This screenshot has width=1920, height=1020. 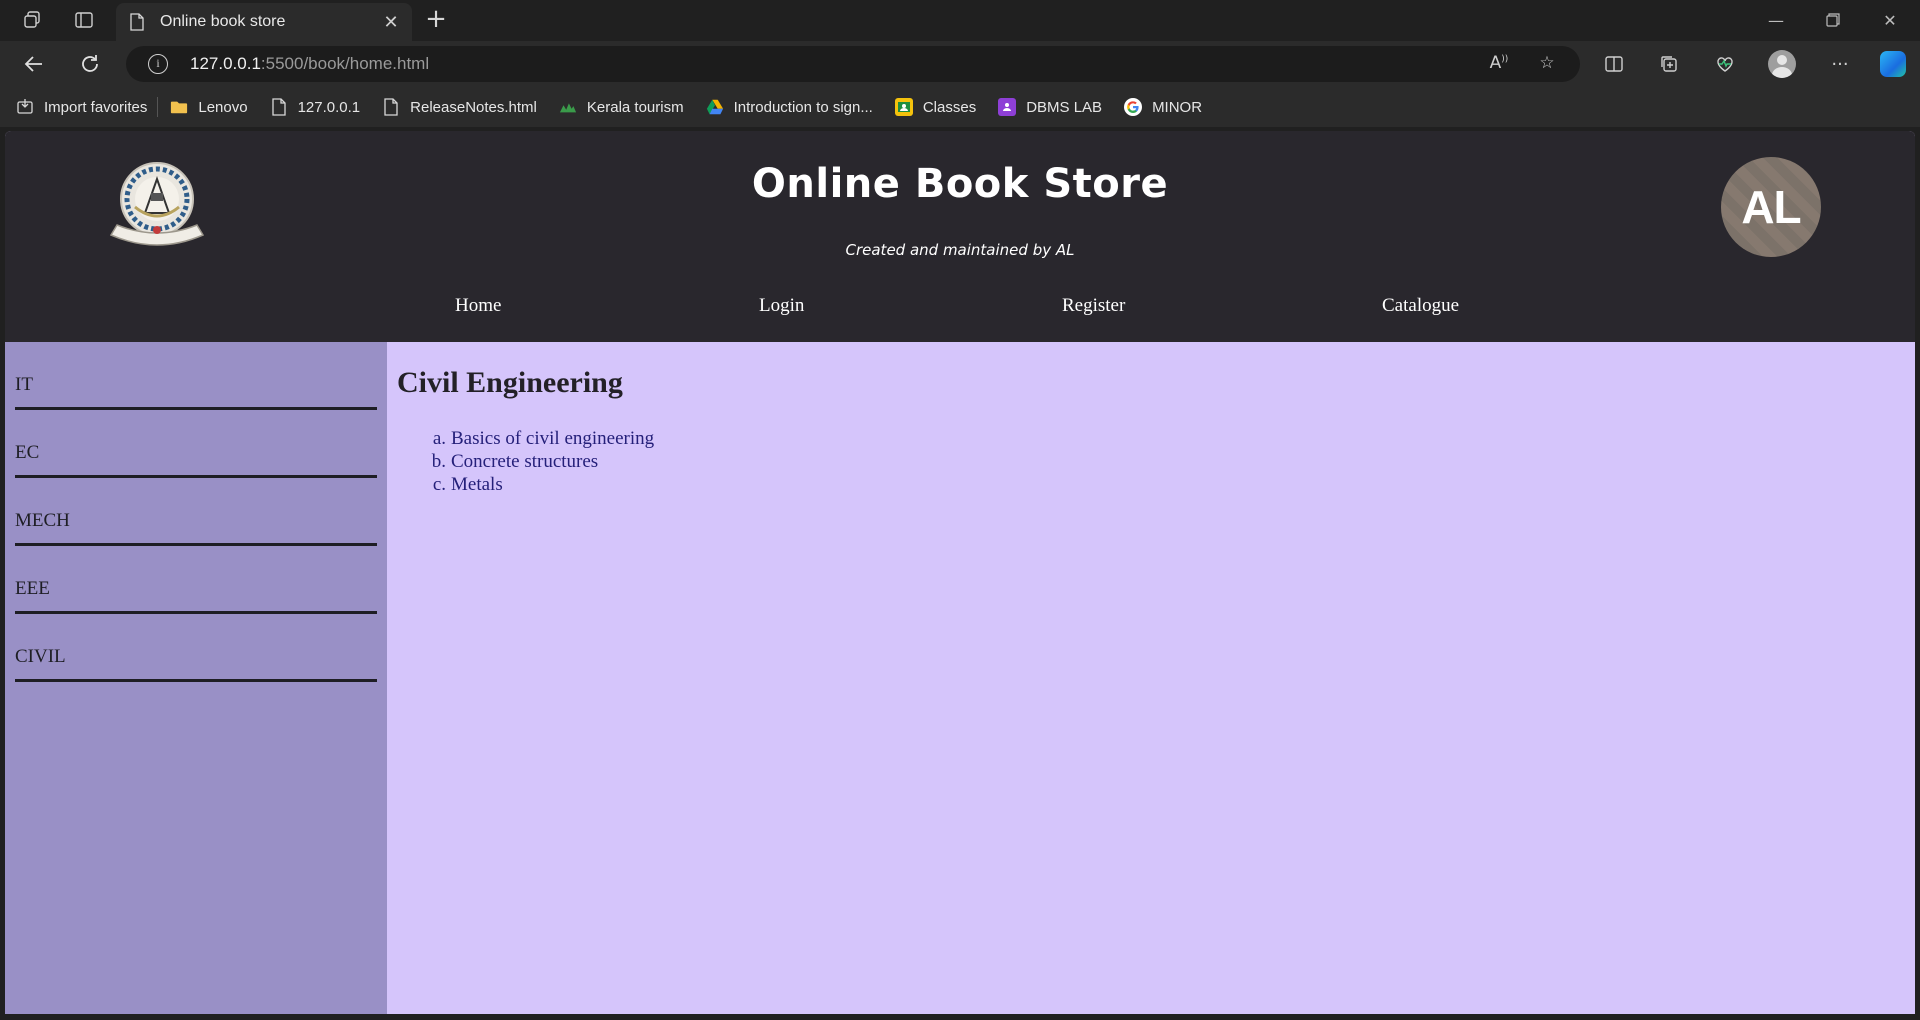 What do you see at coordinates (459, 107) in the screenshot?
I see `bookmark-releasenotes: ReleaseNotes.html` at bounding box center [459, 107].